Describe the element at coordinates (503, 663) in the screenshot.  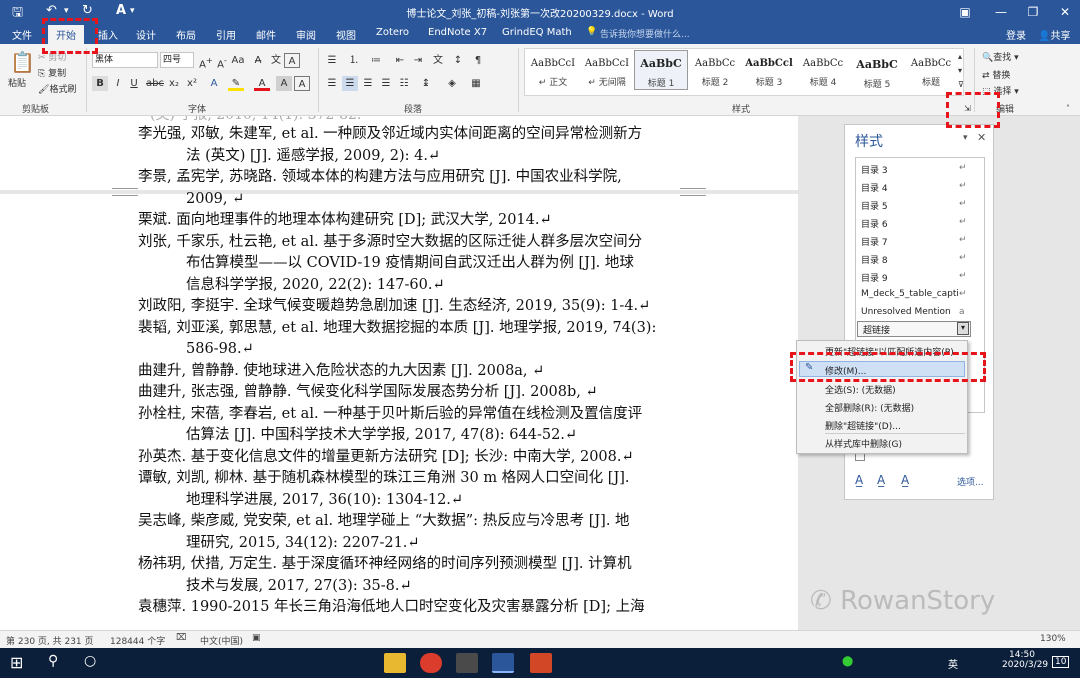
I see `word-icon` at that location.